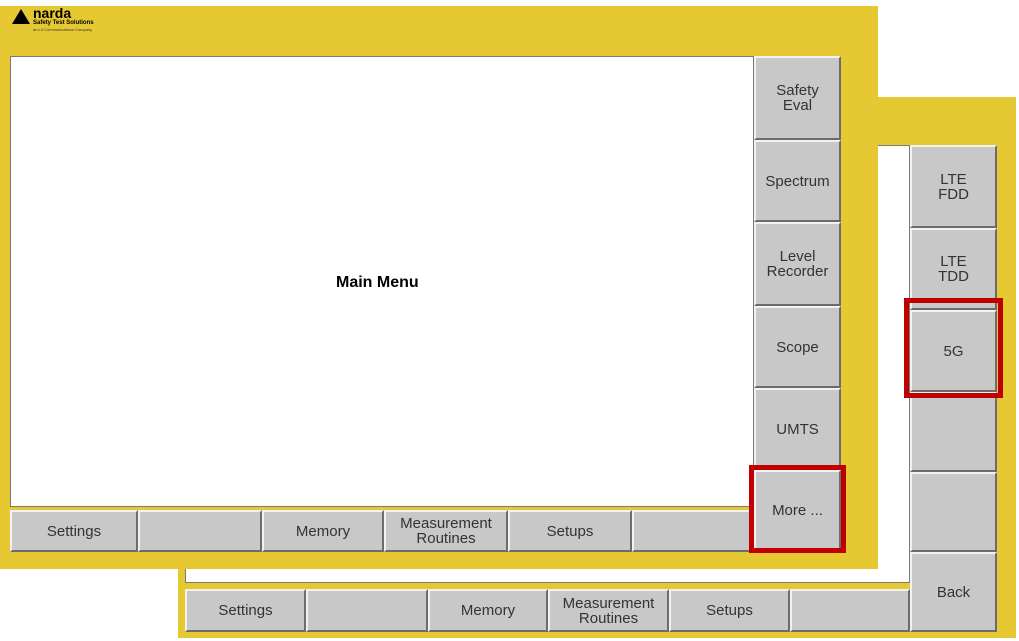  Describe the element at coordinates (74, 531) in the screenshot. I see `settings-button: Settings` at that location.